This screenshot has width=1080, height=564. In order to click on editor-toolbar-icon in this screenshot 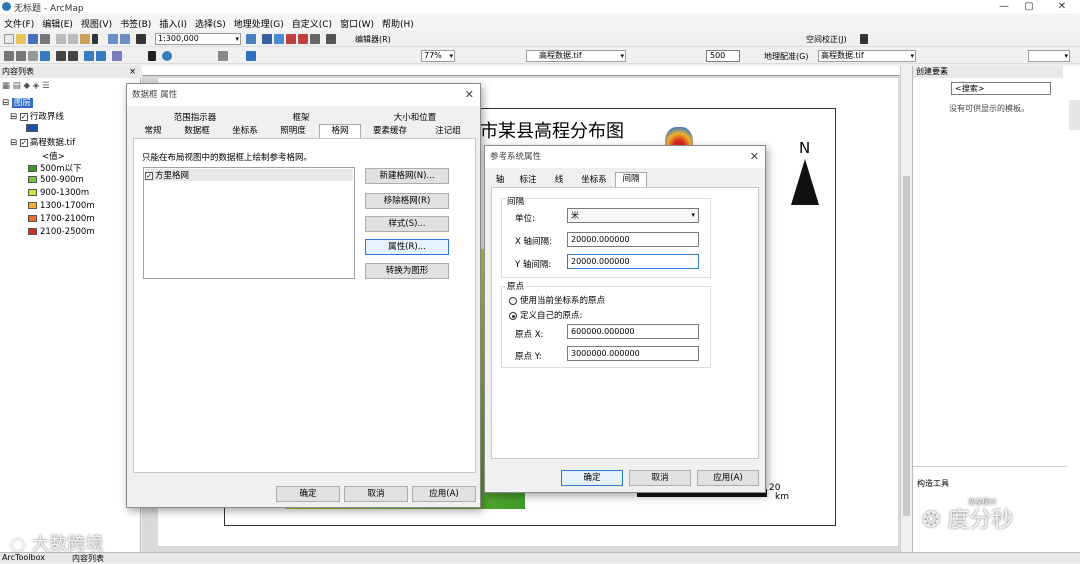, I will do `click(267, 39)`.